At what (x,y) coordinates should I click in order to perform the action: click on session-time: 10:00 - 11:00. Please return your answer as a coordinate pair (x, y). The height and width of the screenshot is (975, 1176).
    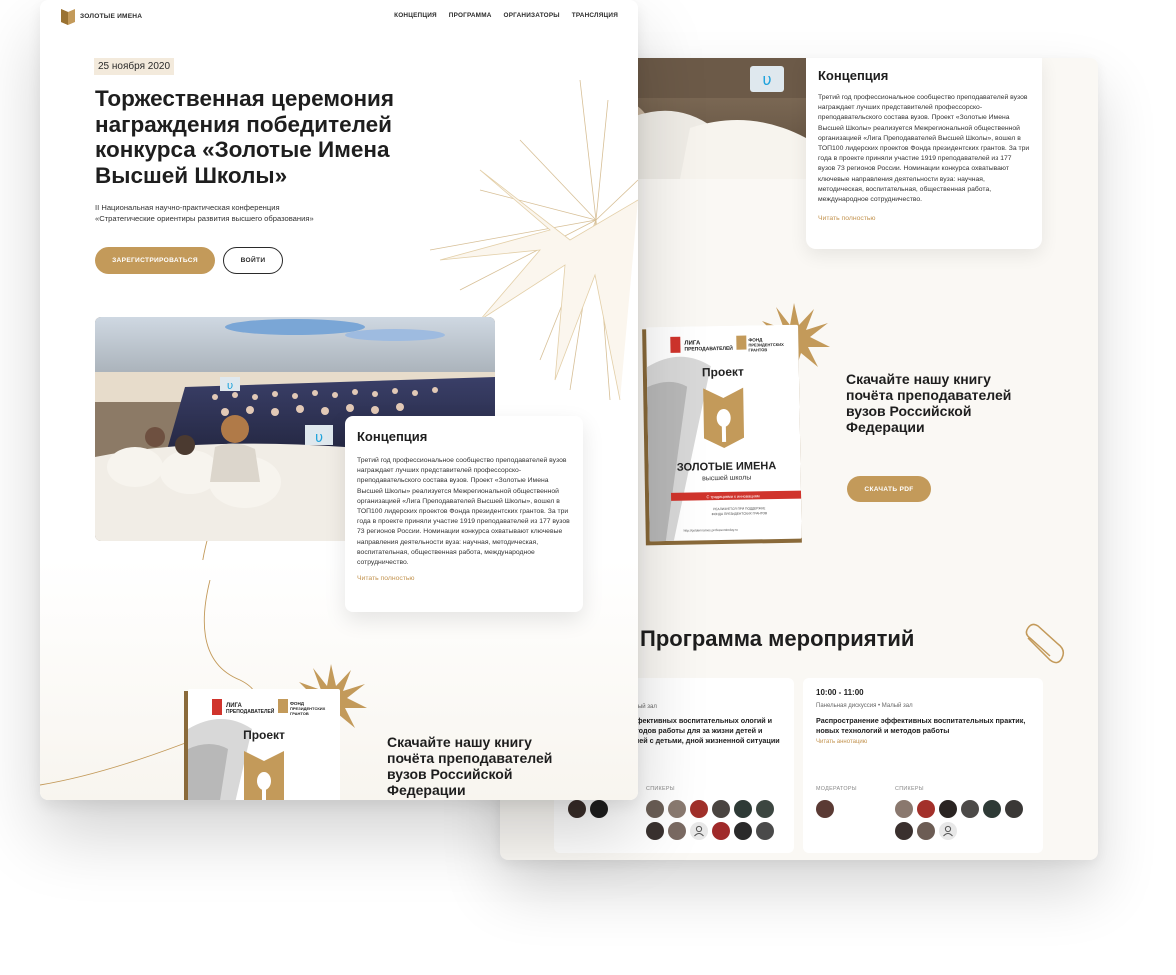
    Looking at the image, I should click on (840, 692).